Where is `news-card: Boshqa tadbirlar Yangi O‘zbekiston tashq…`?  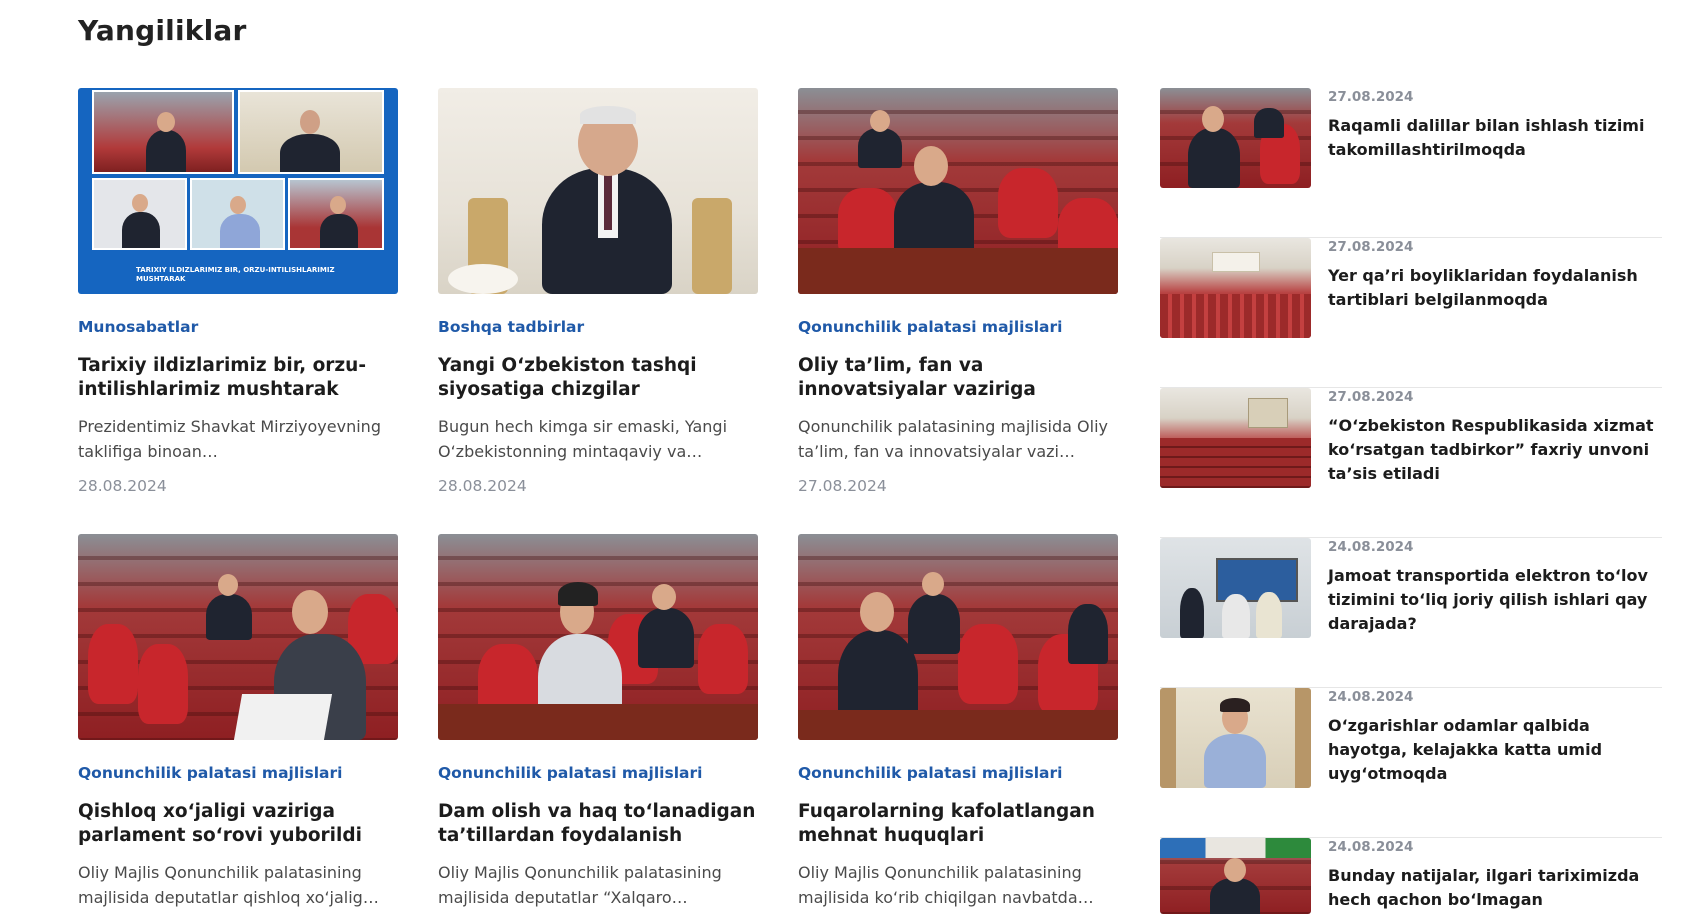 news-card: Boshqa tadbirlar Yangi O‘zbekiston tashq… is located at coordinates (598, 291).